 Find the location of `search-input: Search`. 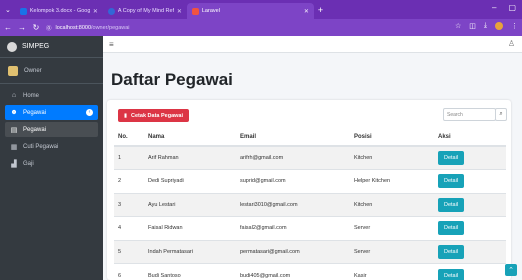

search-input: Search is located at coordinates (469, 114).